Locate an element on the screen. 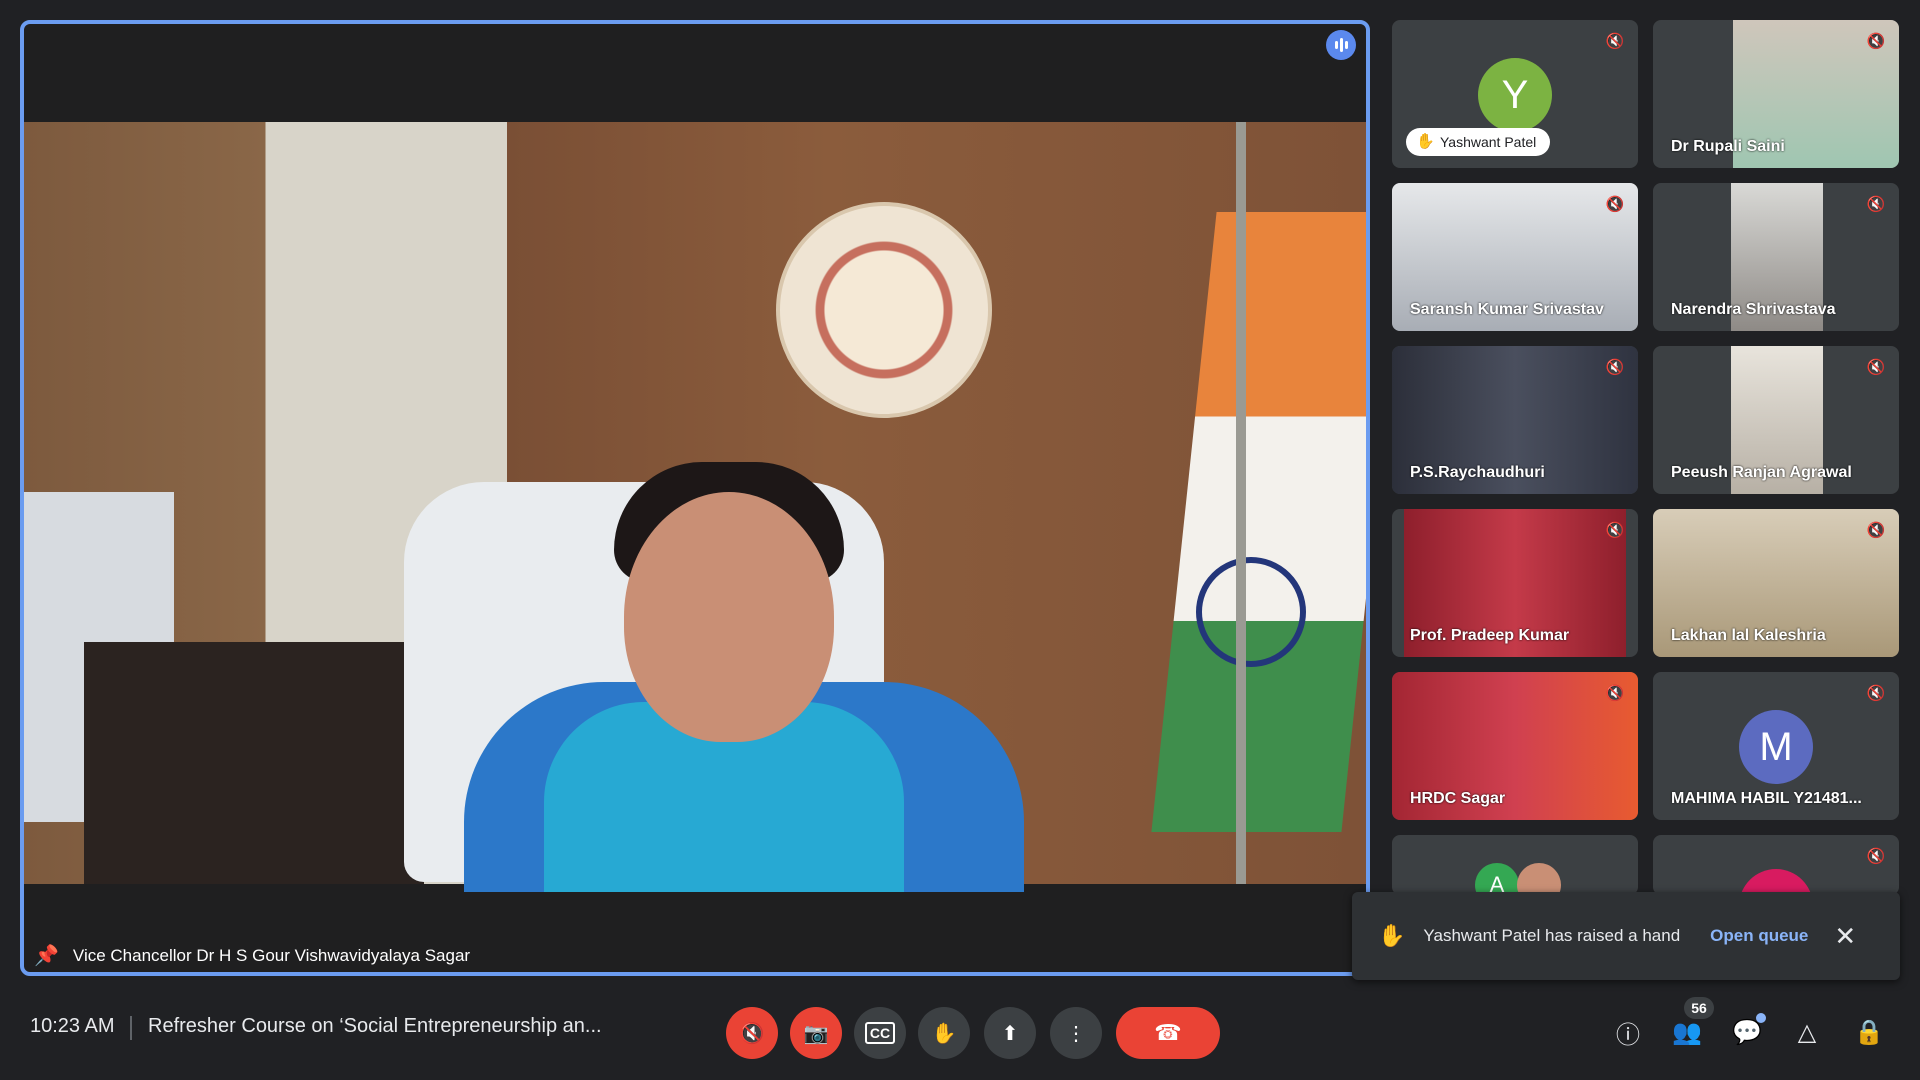  participant-tile: Y 🔇 ✋ Yashwant Patel is located at coordinates (1515, 94).